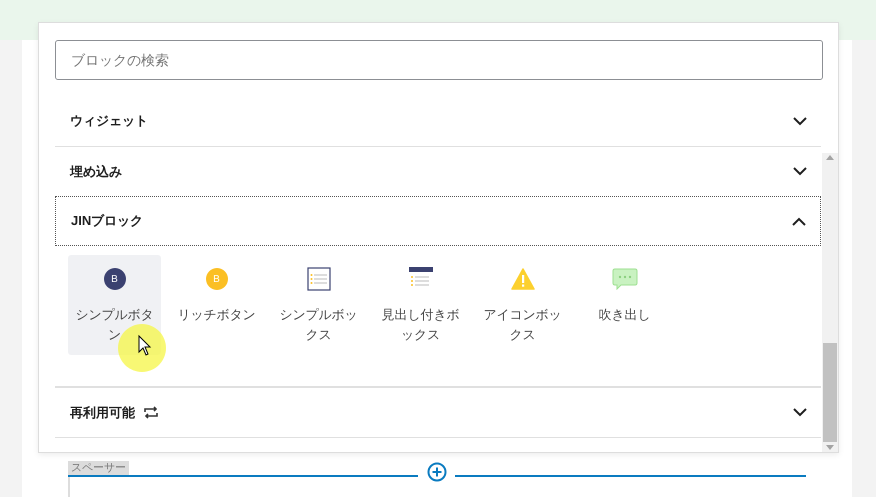 This screenshot has height=497, width=876. I want to click on scroll-down-icon, so click(830, 447).